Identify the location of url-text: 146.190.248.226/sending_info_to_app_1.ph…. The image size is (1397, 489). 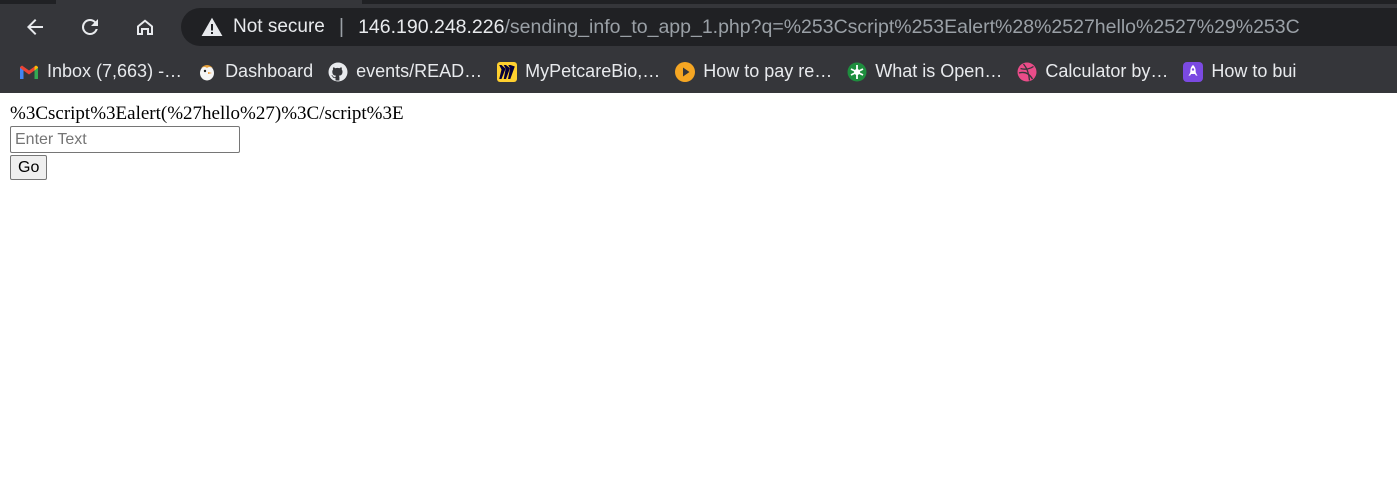
(829, 27).